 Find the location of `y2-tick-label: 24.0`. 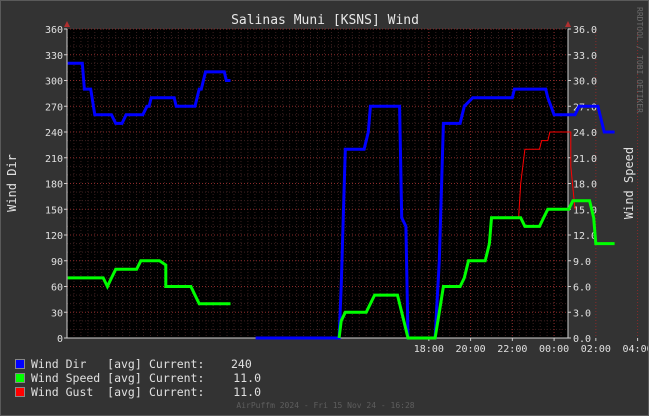

y2-tick-label: 24.0 is located at coordinates (585, 133).